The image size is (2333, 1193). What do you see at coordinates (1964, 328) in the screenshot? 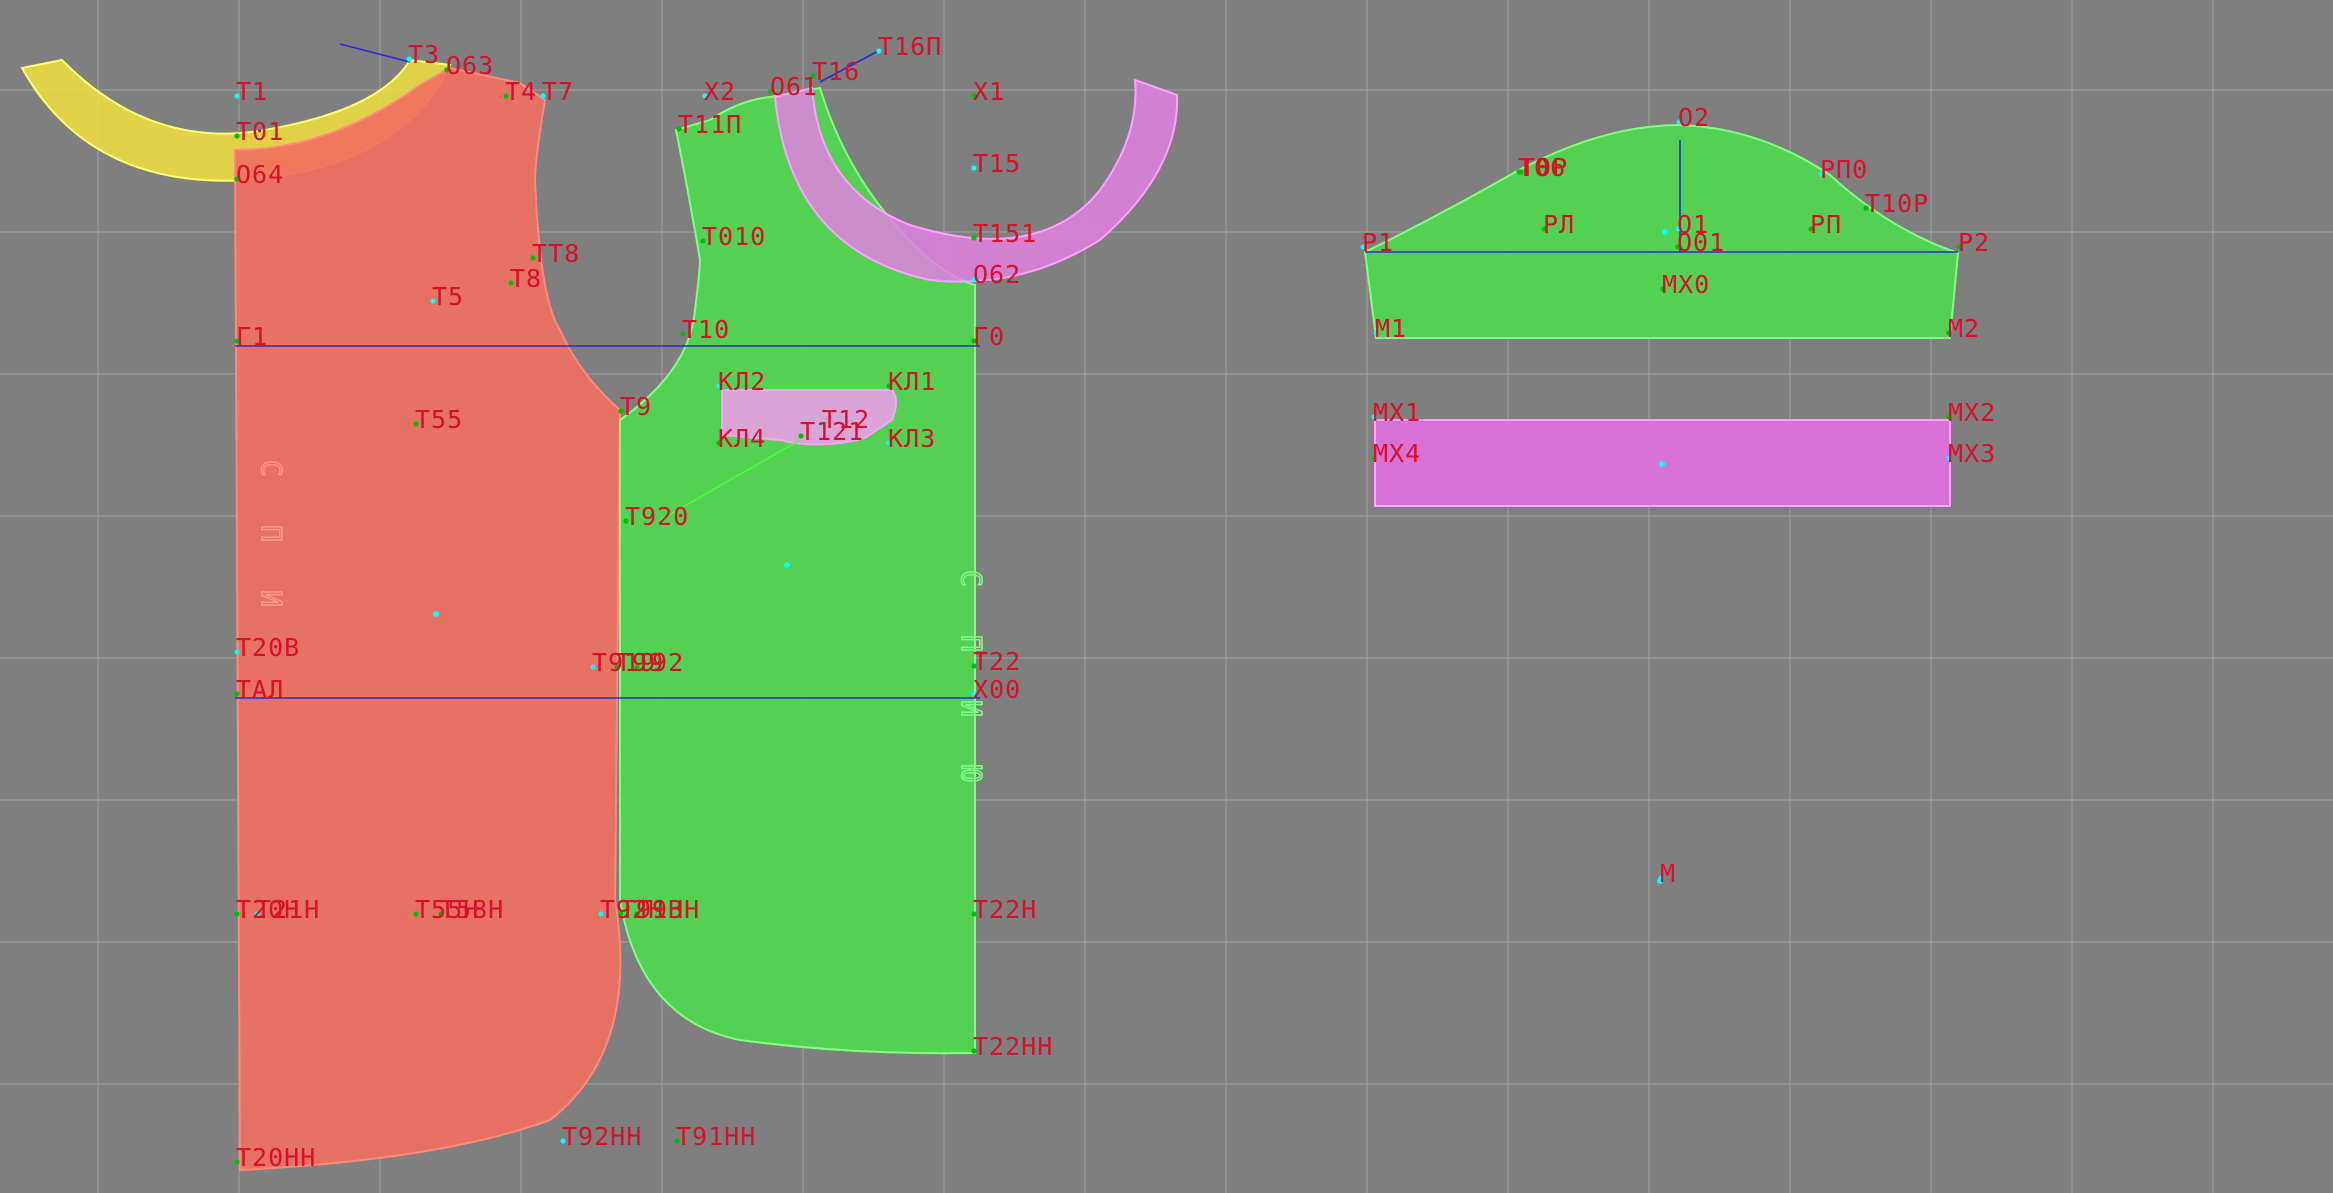
I see `point-label: М2` at bounding box center [1964, 328].